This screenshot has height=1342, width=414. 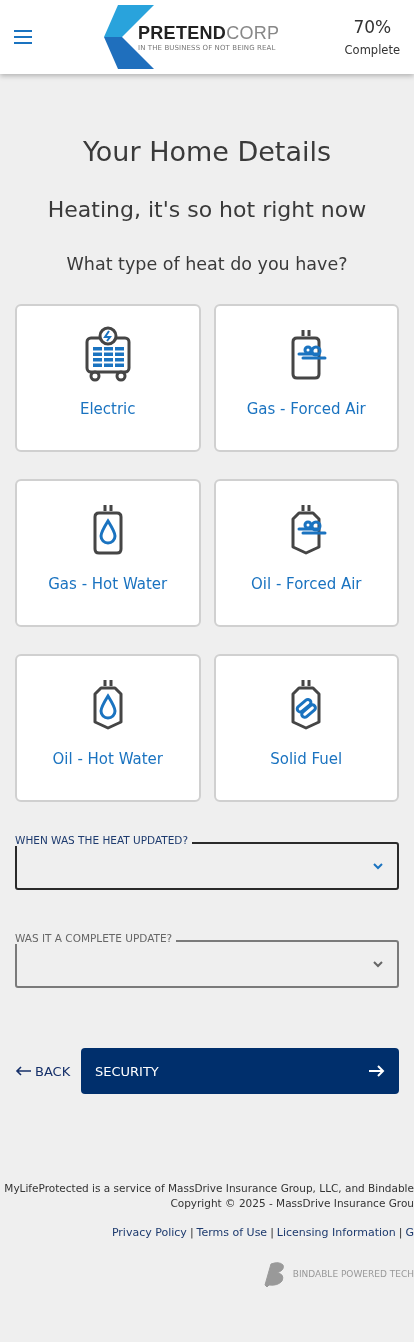 I want to click on field-label: WAS IT A COMPLETE UPDATE?, so click(x=96, y=938).